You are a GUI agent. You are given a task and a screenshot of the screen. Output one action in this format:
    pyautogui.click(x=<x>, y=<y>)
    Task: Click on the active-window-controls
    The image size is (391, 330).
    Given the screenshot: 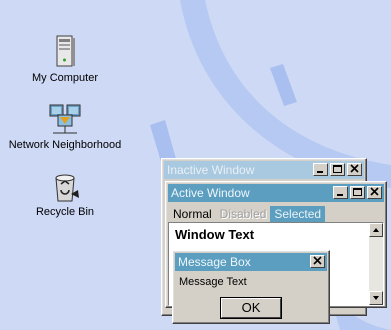 What is the action you would take?
    pyautogui.click(x=356, y=192)
    